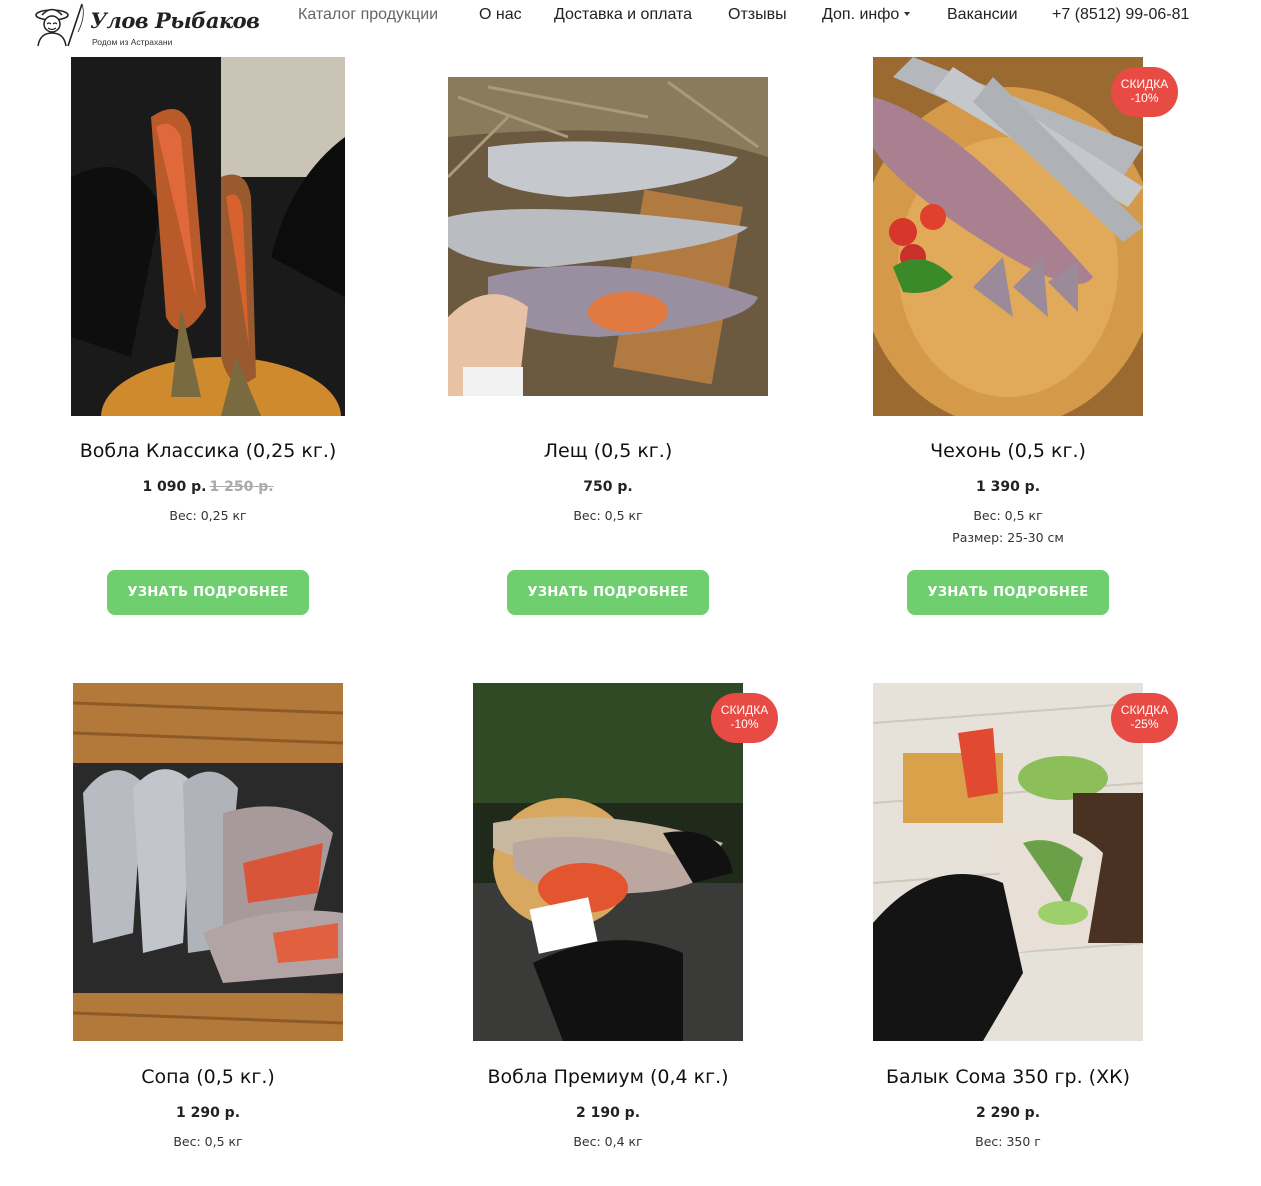 Image resolution: width=1261 pixels, height=1186 pixels. What do you see at coordinates (208, 451) in the screenshot?
I see `product-title: Вобла Классика (0,25 кг.)` at bounding box center [208, 451].